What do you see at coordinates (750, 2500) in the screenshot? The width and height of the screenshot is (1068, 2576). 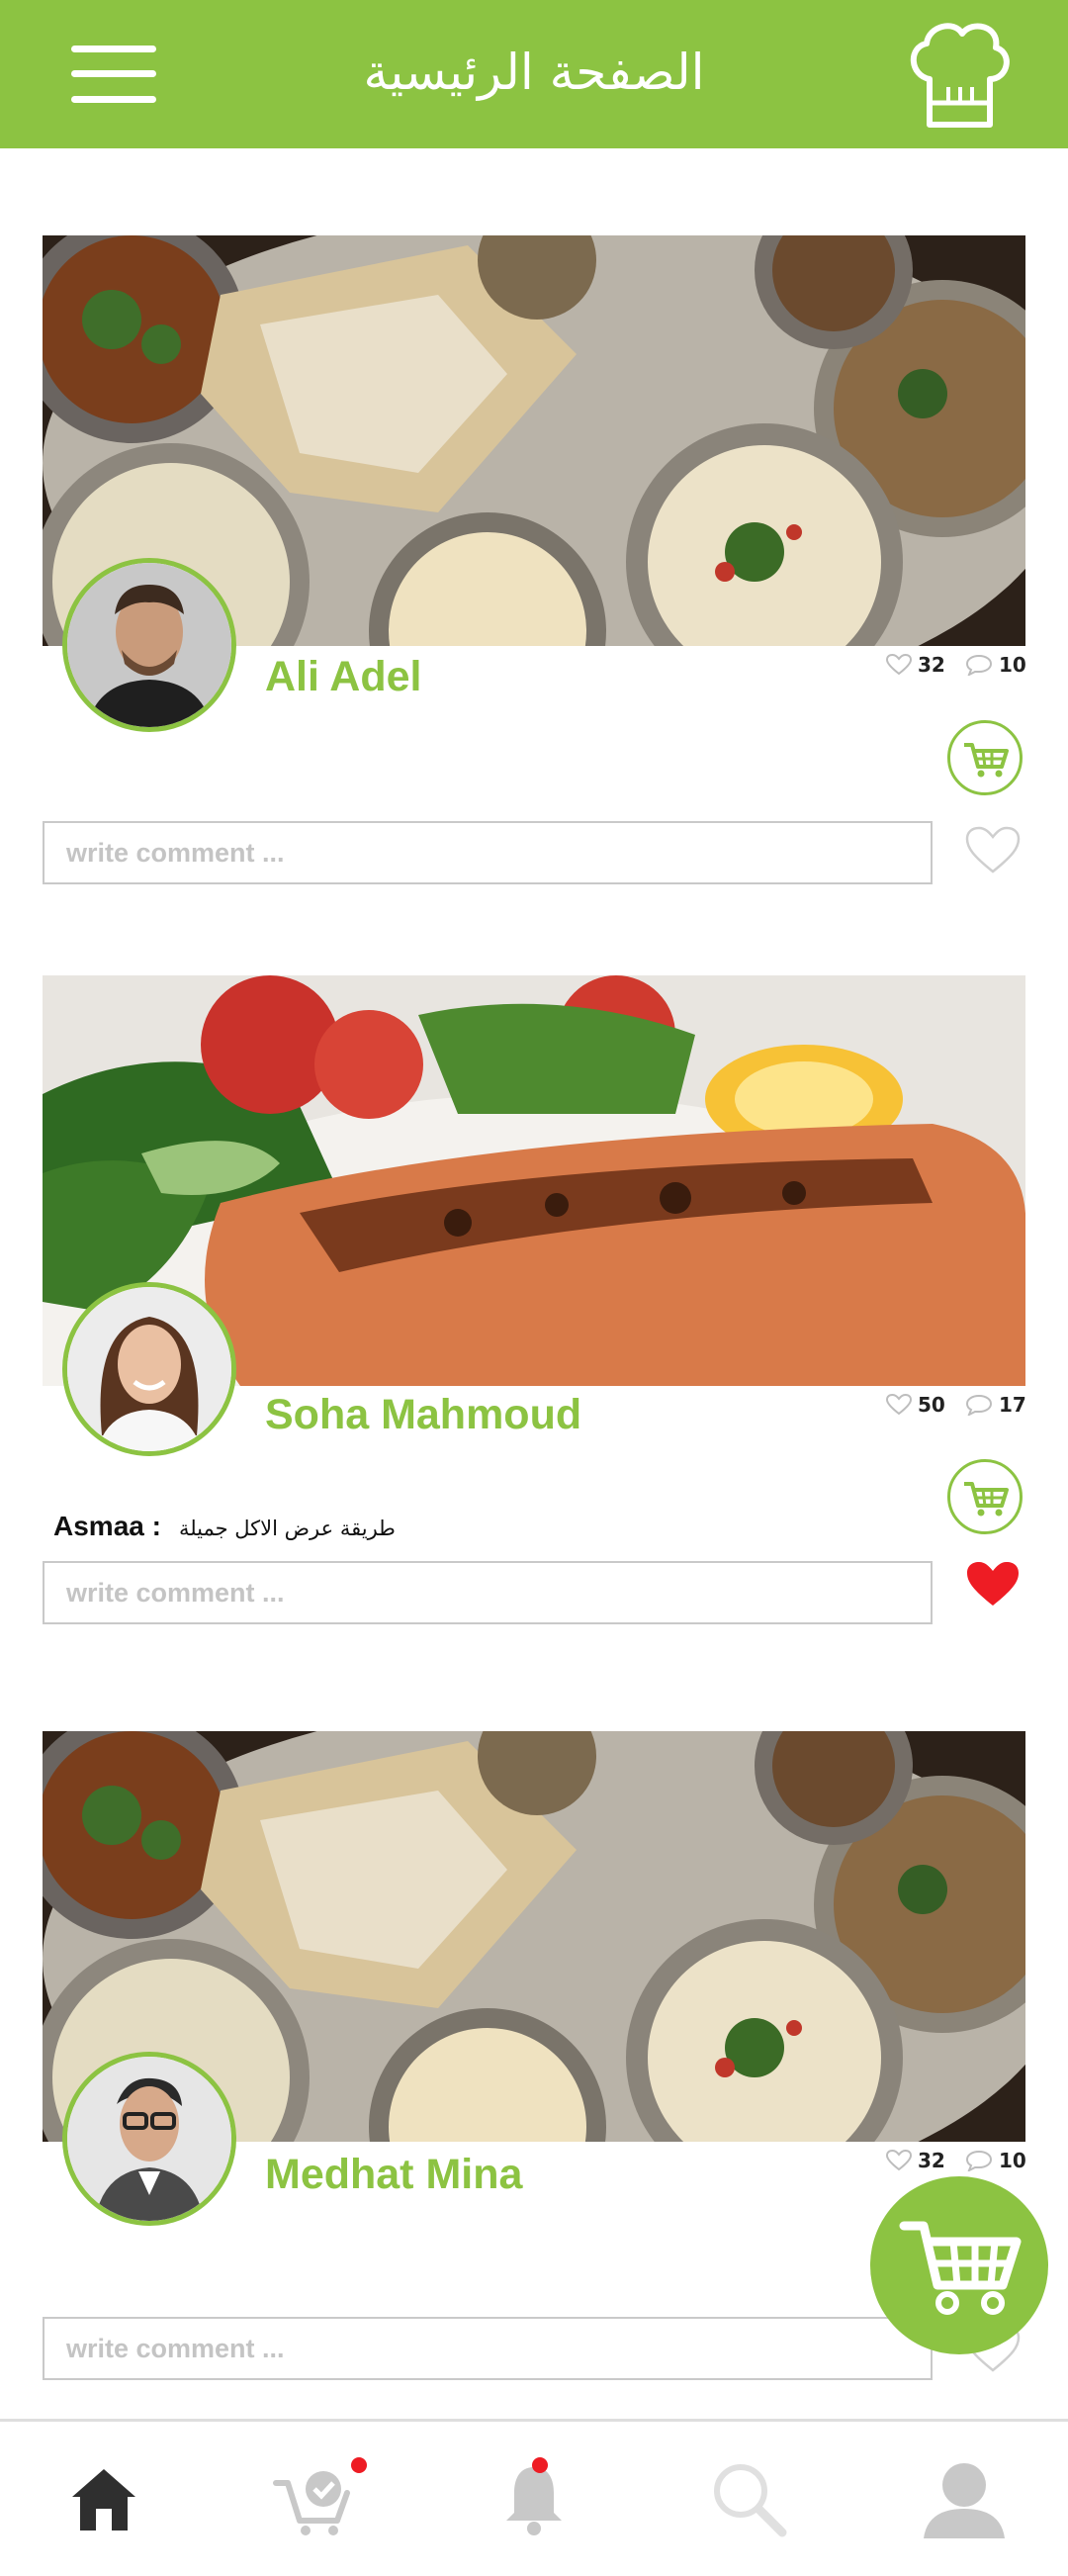 I see `search-icon` at bounding box center [750, 2500].